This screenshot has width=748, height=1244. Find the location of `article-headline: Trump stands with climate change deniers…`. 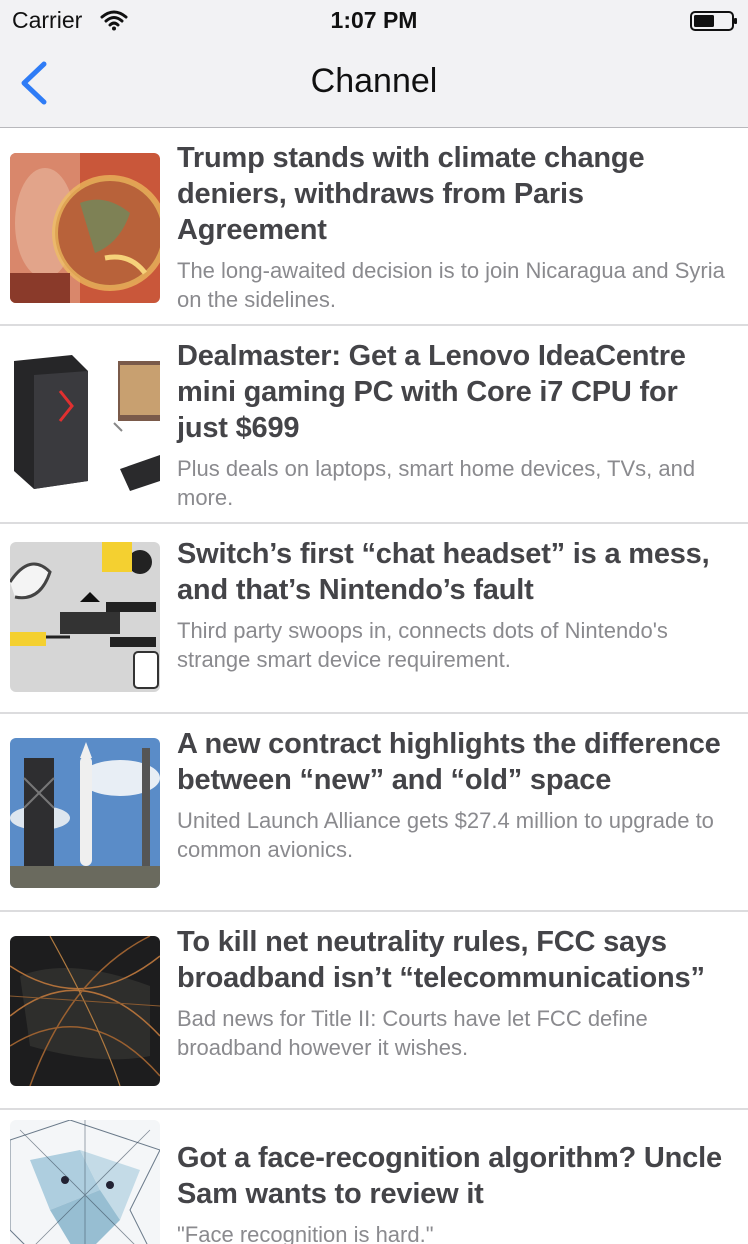

article-headline: Trump stands with climate change deniers… is located at coordinates (411, 194).